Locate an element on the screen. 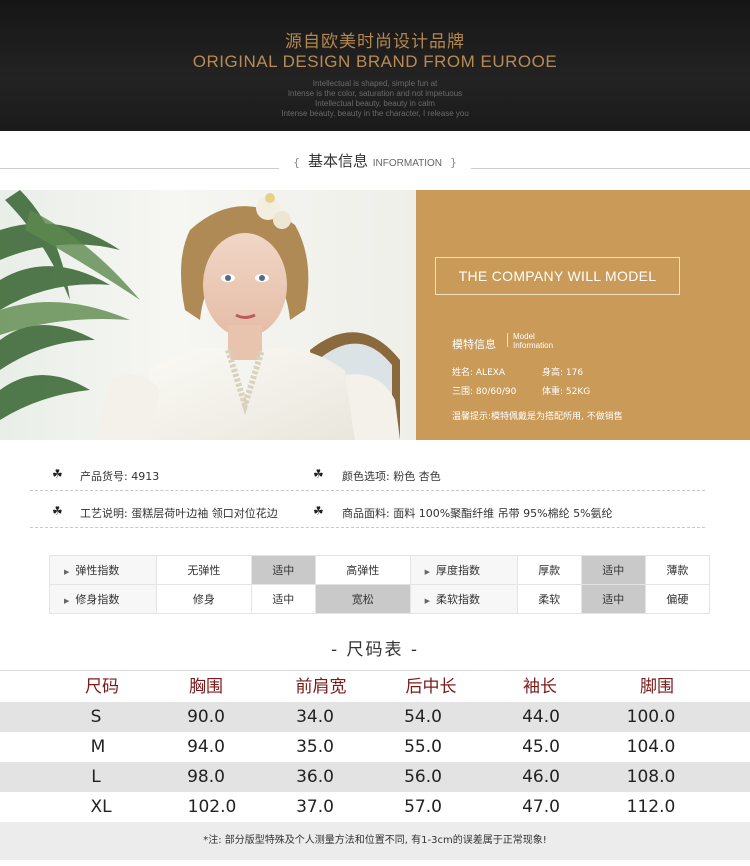 The image size is (750, 866). model-tip: 温馨提示:模特佩戴是为搭配所用, 不做销售 is located at coordinates (537, 417).